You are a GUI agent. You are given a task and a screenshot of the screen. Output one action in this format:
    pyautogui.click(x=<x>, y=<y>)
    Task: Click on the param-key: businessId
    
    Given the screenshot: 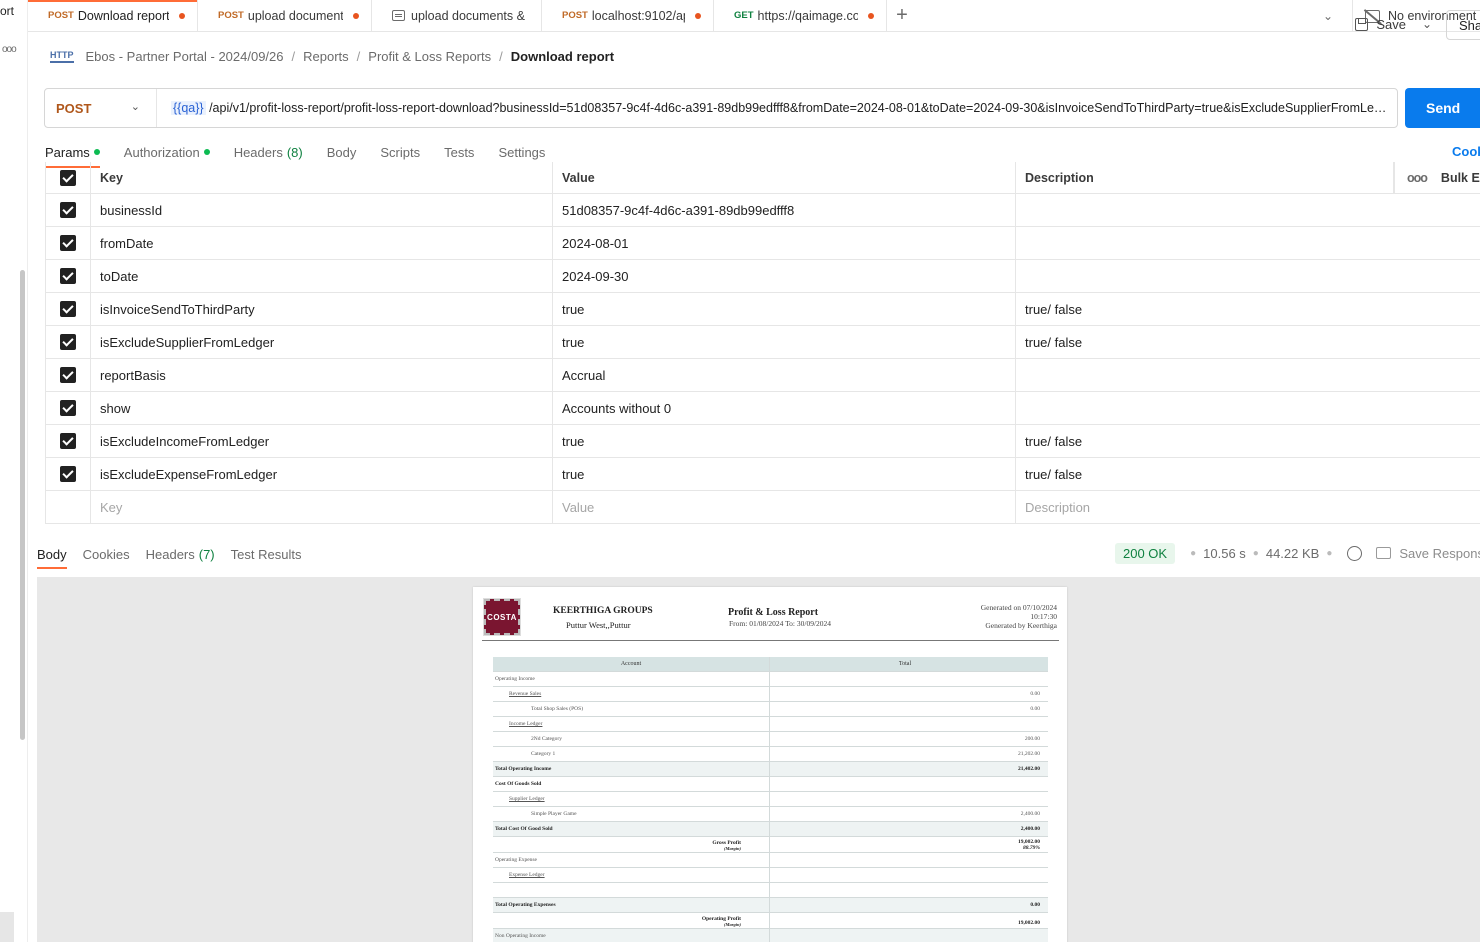 What is the action you would take?
    pyautogui.click(x=322, y=210)
    